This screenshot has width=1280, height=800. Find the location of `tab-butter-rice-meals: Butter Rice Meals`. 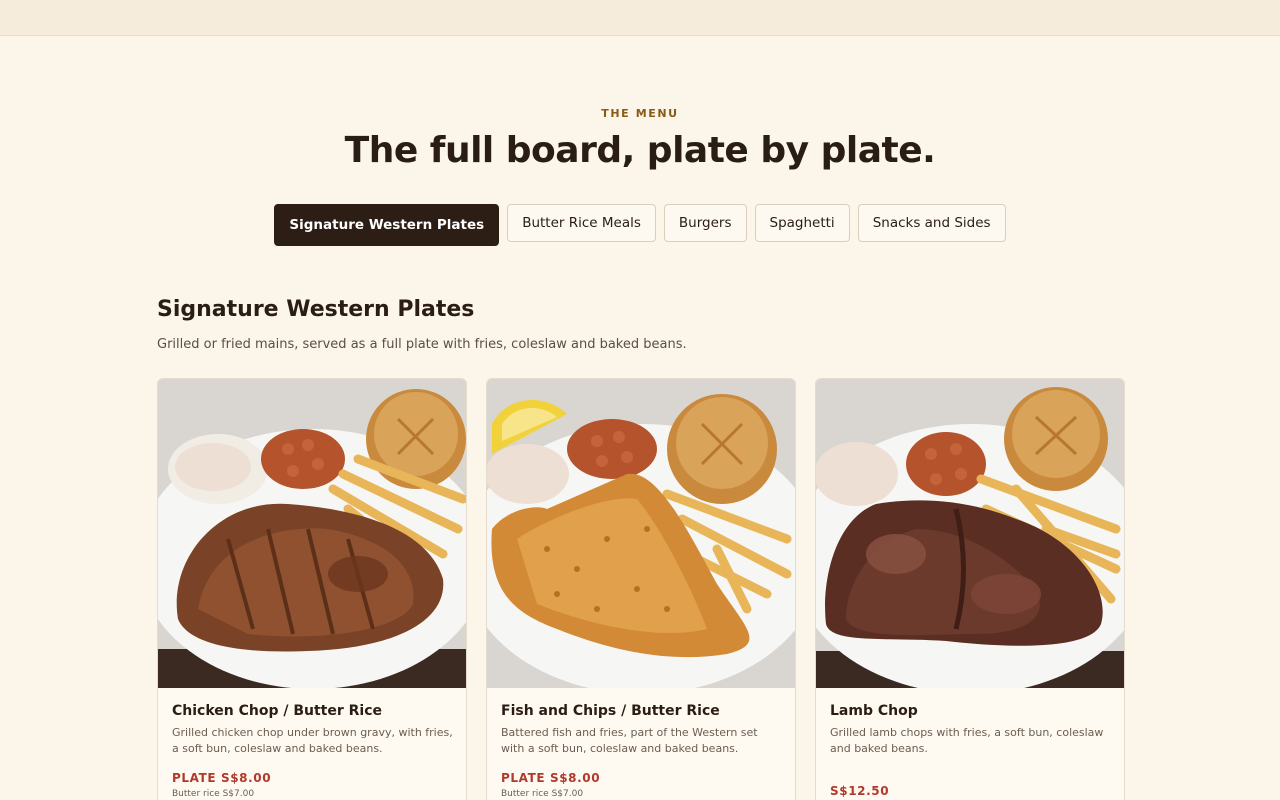

tab-butter-rice-meals: Butter Rice Meals is located at coordinates (581, 223).